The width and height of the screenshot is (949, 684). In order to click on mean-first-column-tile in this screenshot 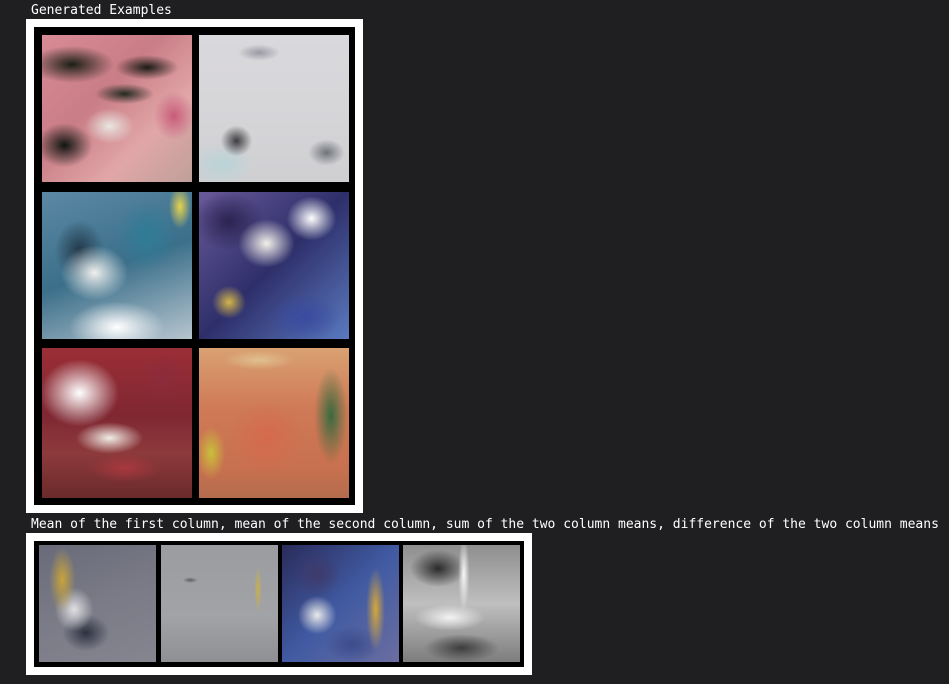, I will do `click(97, 603)`.